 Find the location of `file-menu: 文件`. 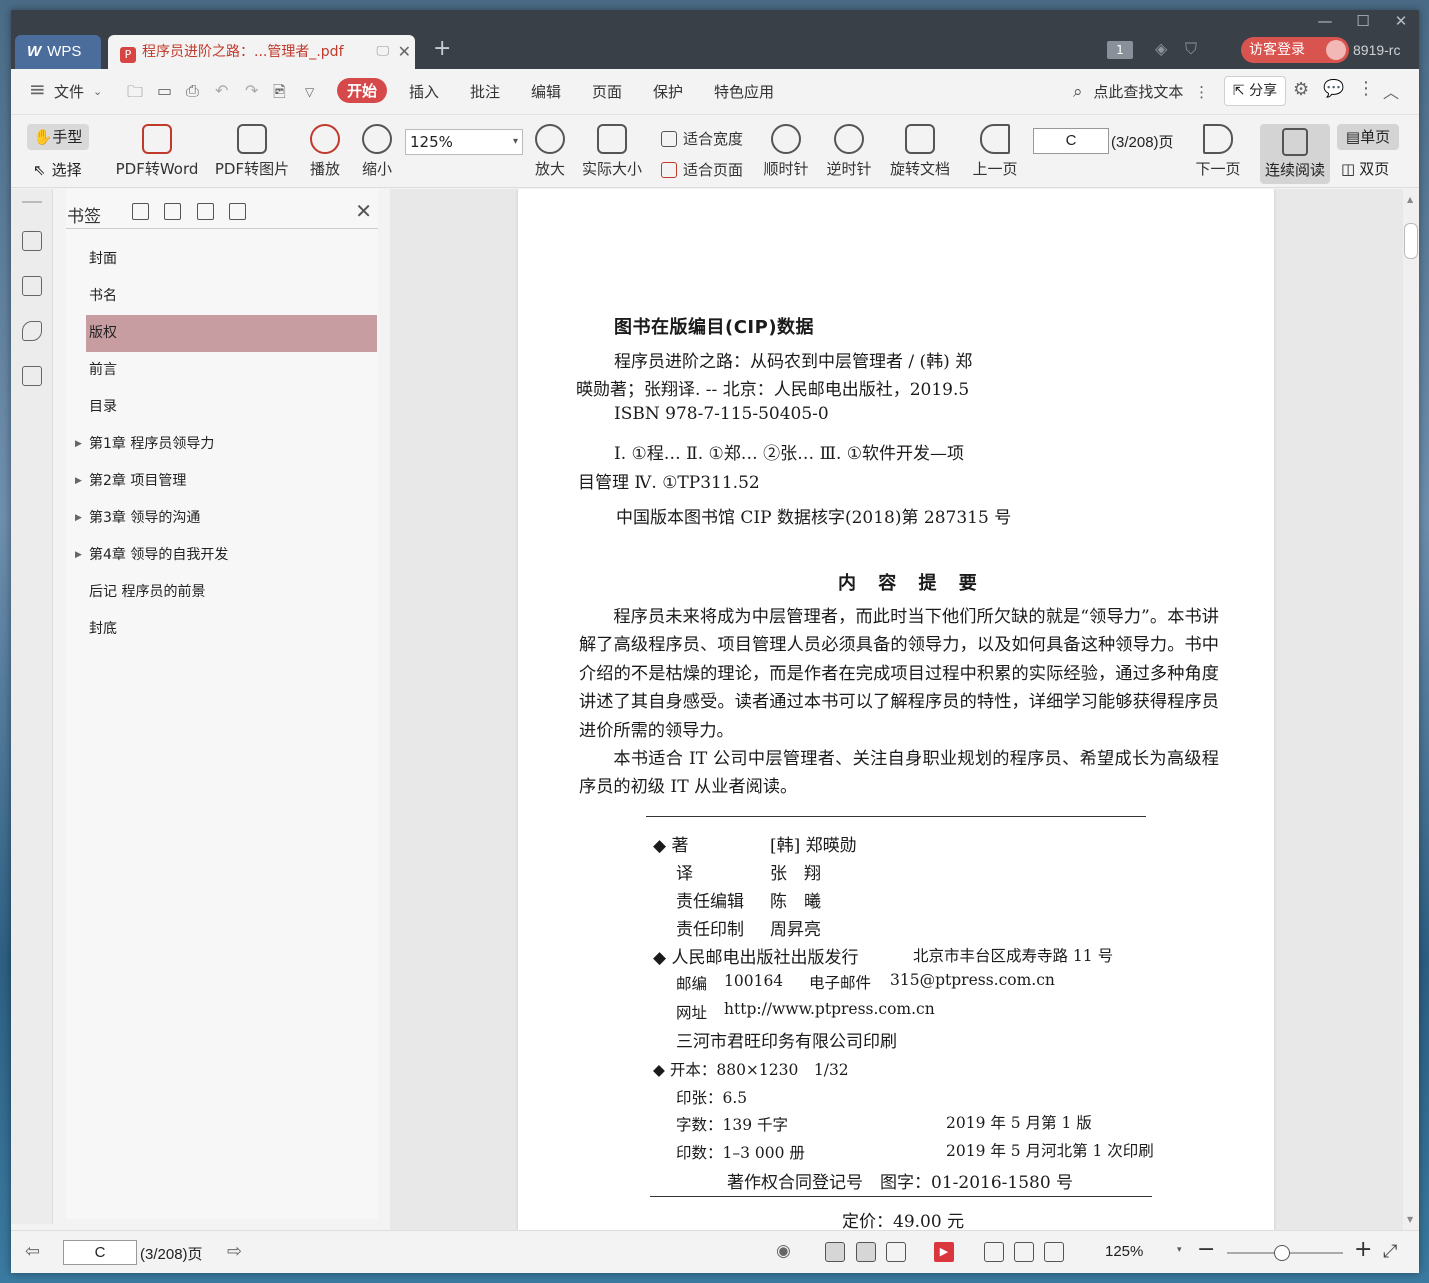

file-menu: 文件 is located at coordinates (69, 91).